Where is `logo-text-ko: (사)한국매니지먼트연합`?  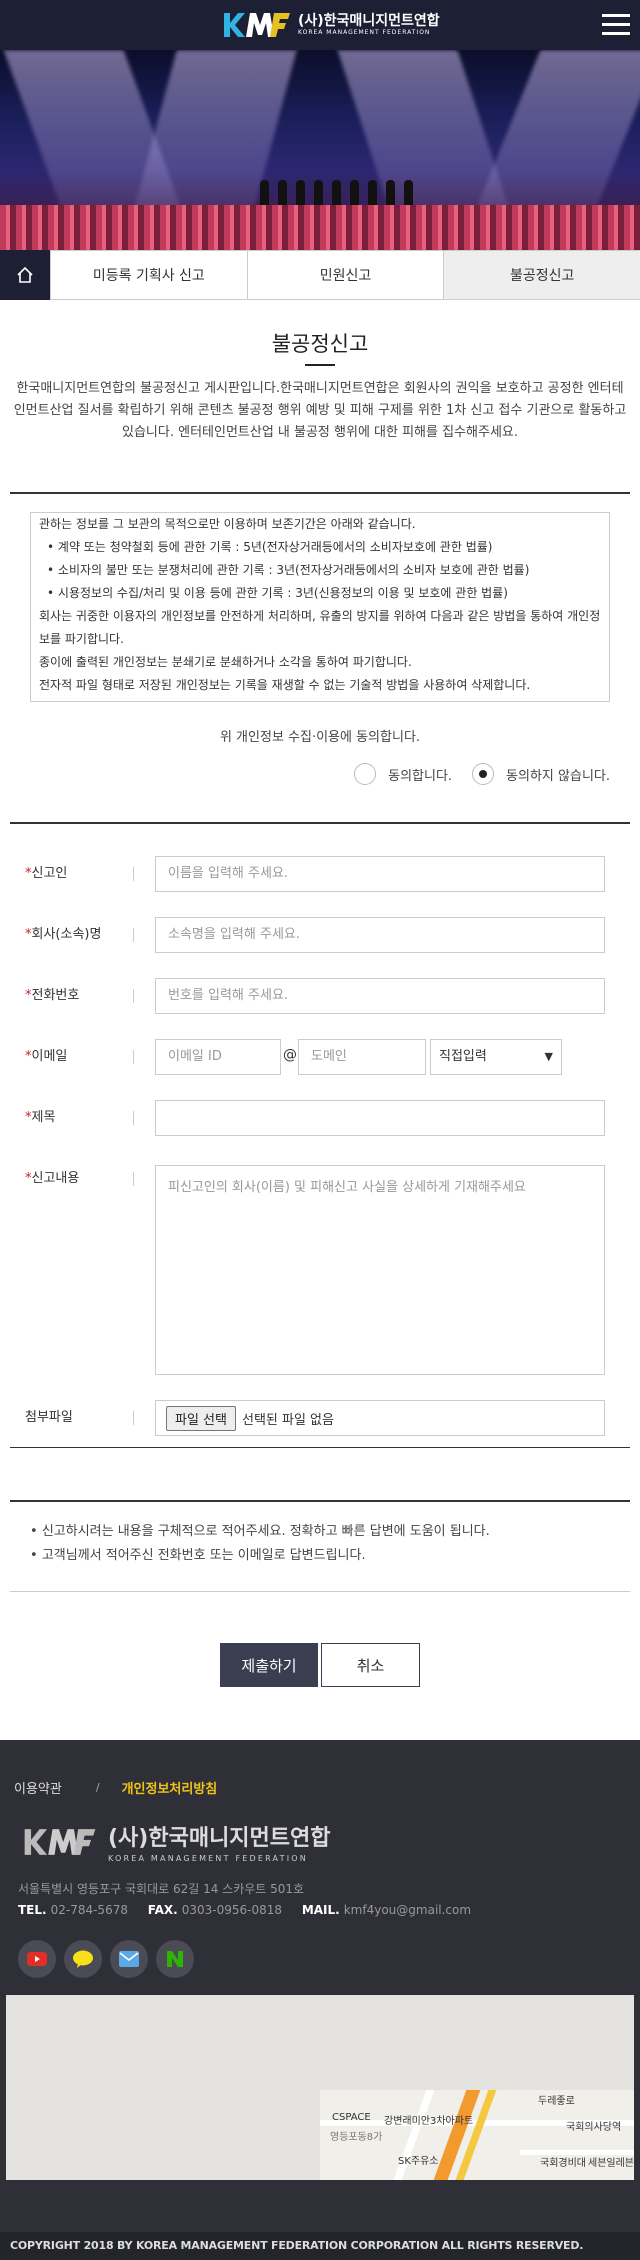 logo-text-ko: (사)한국매니지먼트연합 is located at coordinates (369, 21).